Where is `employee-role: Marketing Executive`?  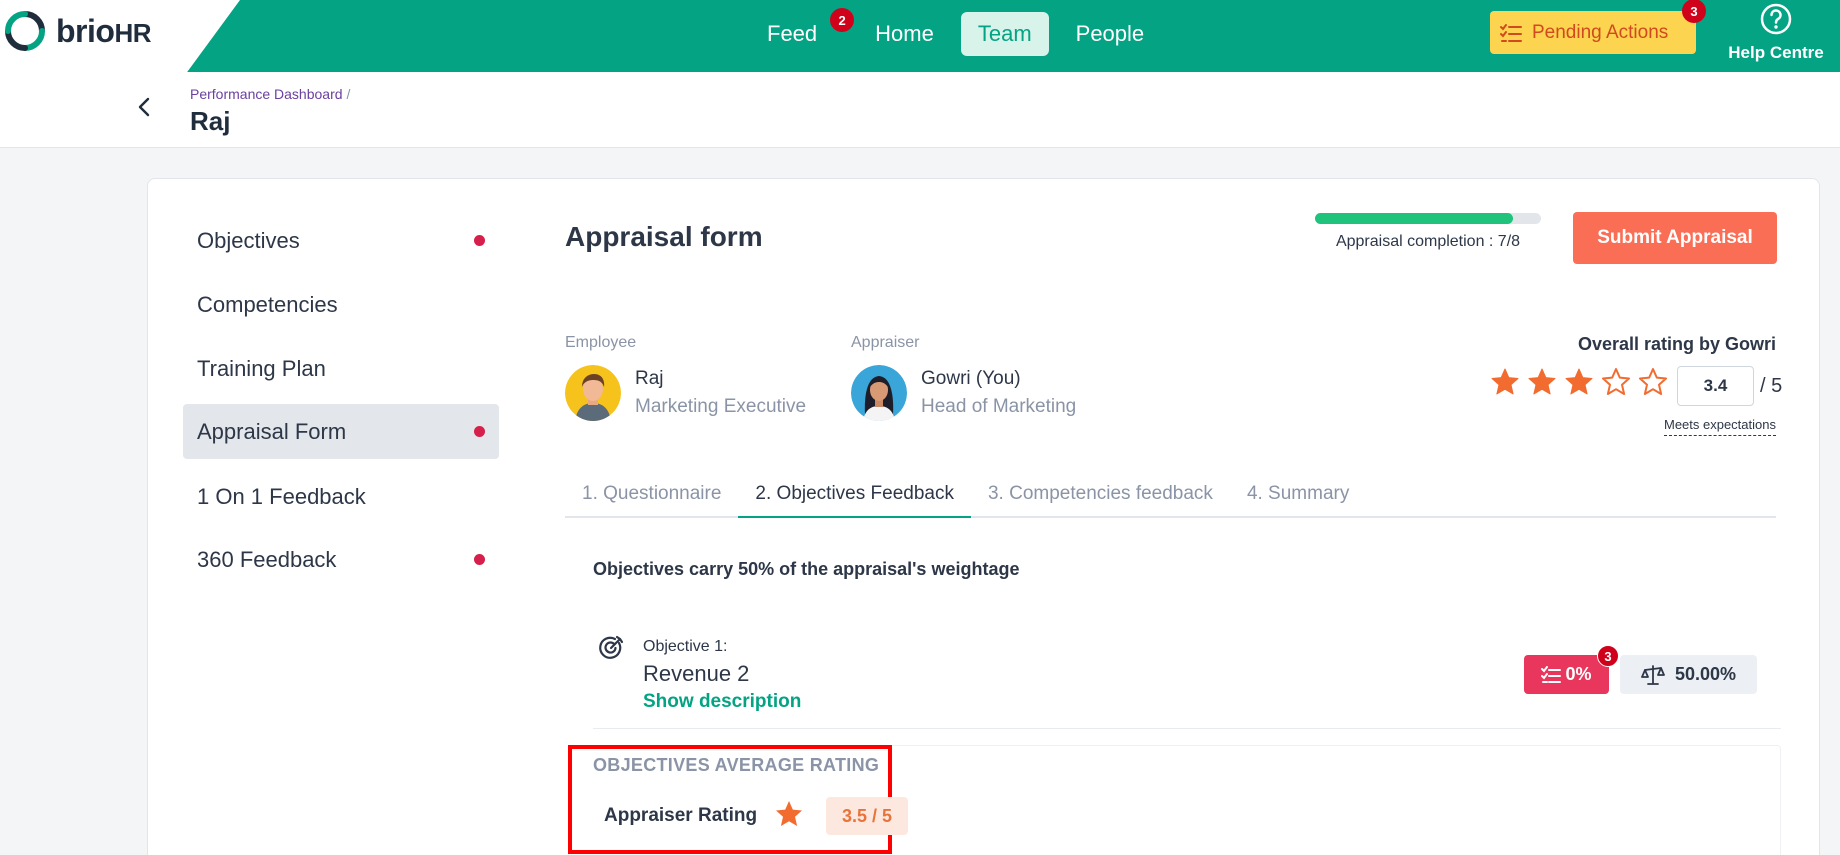 employee-role: Marketing Executive is located at coordinates (721, 406).